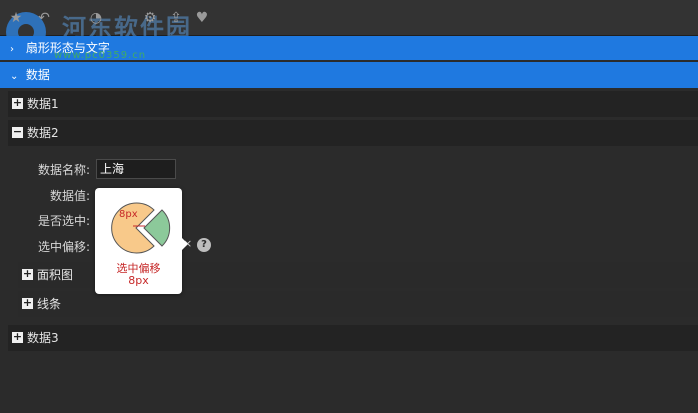  Describe the element at coordinates (128, 214) in the screenshot. I see `offset-px-label: 8px` at that location.